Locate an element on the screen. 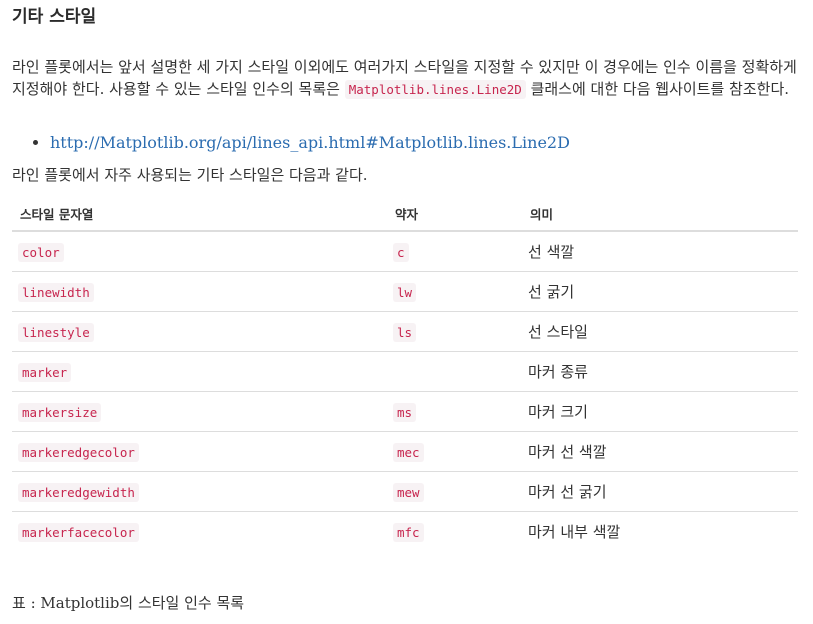  table-row: color c 선 색깔 is located at coordinates (405, 251).